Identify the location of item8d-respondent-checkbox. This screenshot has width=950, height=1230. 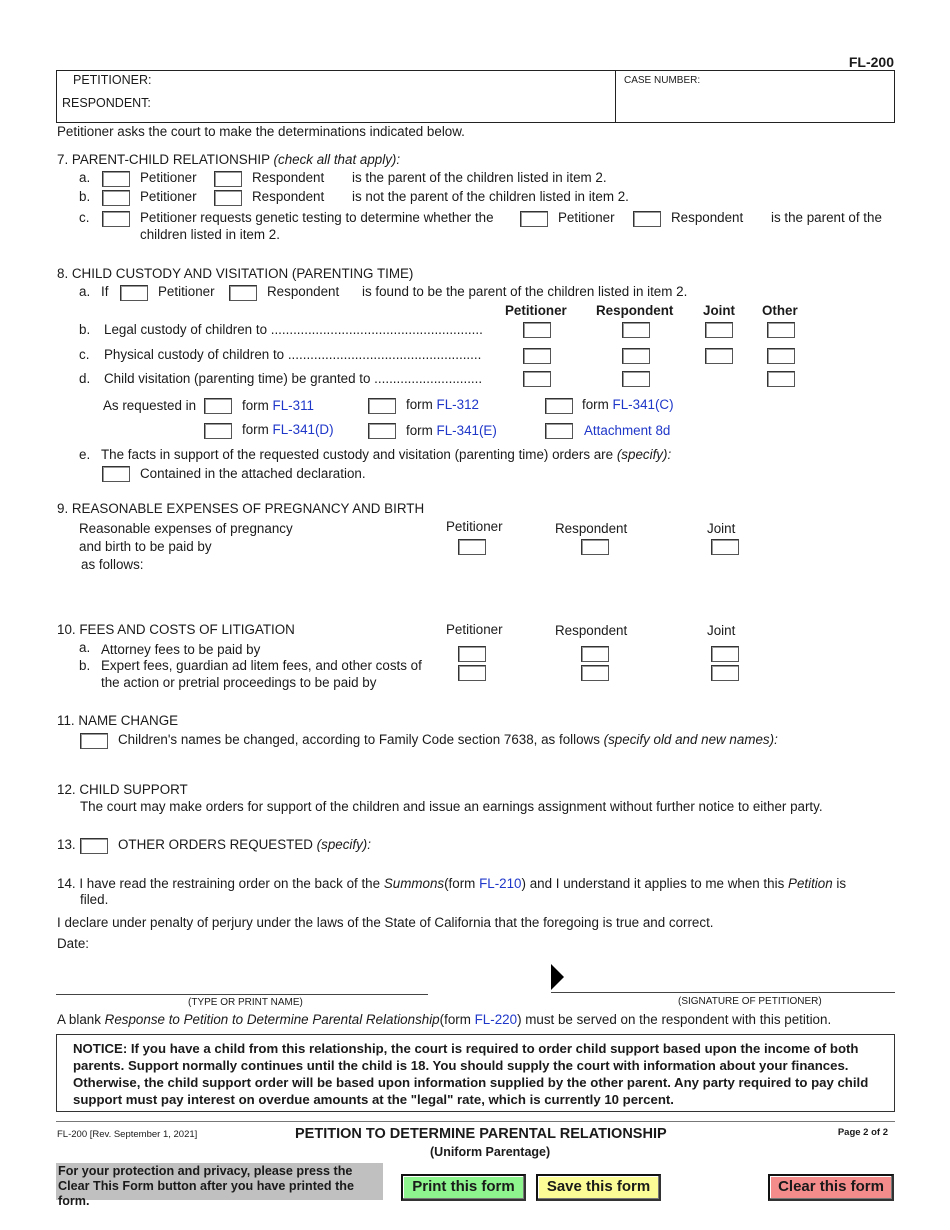
(636, 379).